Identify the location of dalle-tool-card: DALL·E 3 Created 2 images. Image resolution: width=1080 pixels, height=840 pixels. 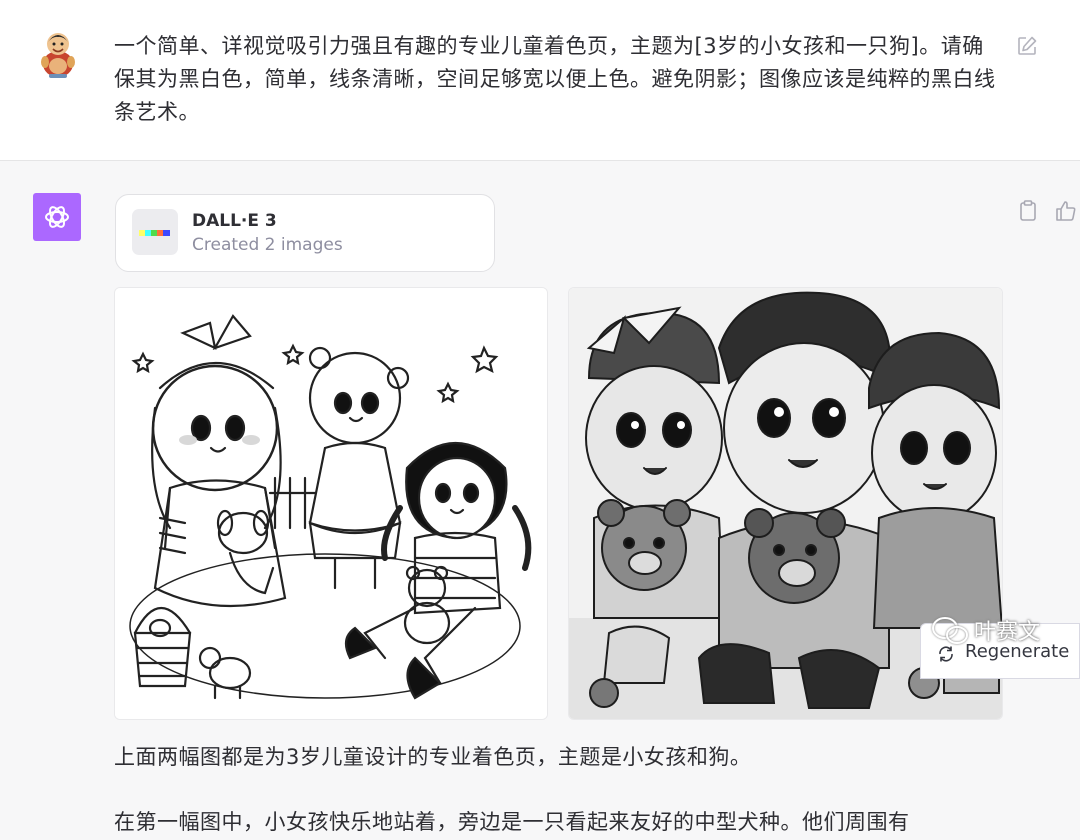
(305, 233).